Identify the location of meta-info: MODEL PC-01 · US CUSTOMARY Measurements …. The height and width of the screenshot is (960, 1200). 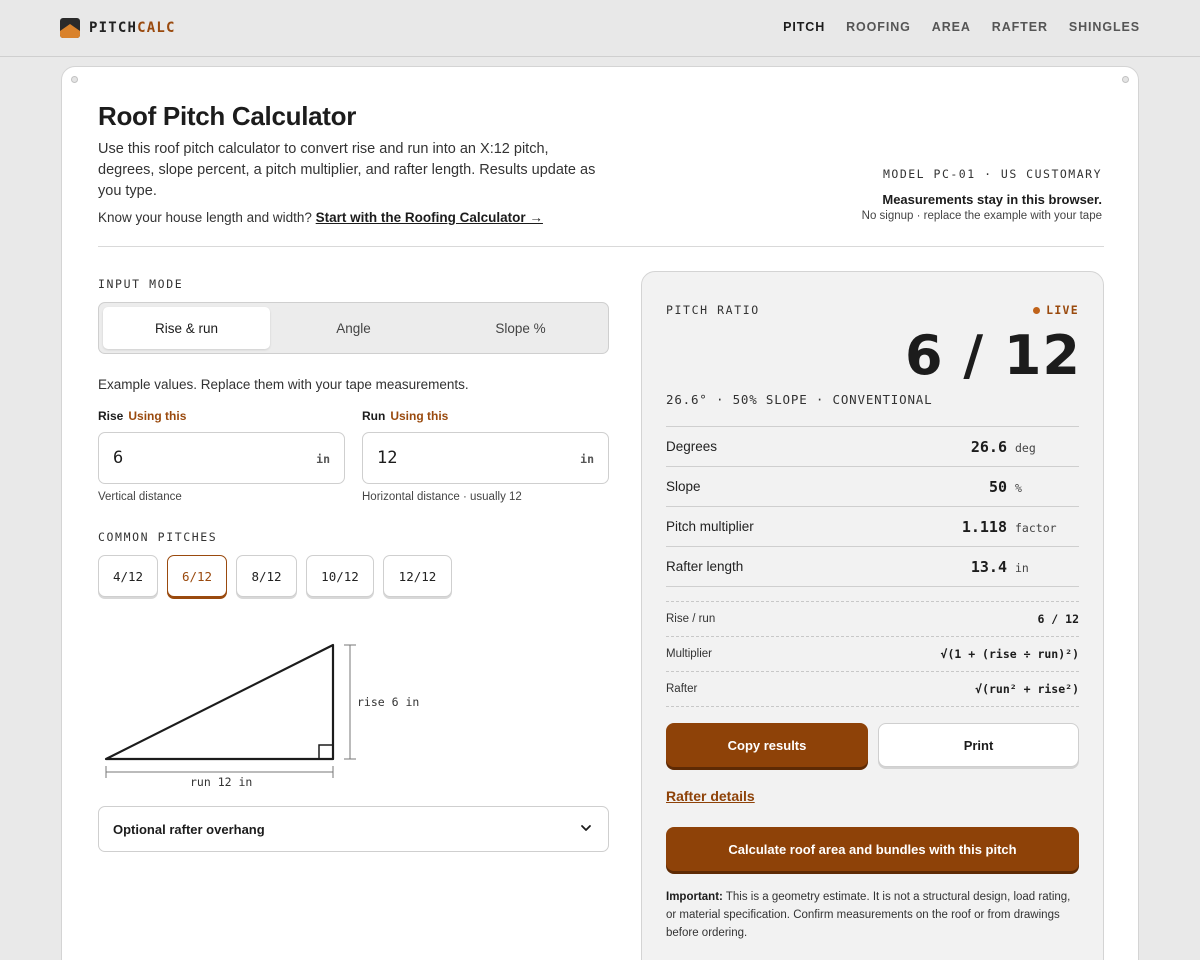
(982, 194).